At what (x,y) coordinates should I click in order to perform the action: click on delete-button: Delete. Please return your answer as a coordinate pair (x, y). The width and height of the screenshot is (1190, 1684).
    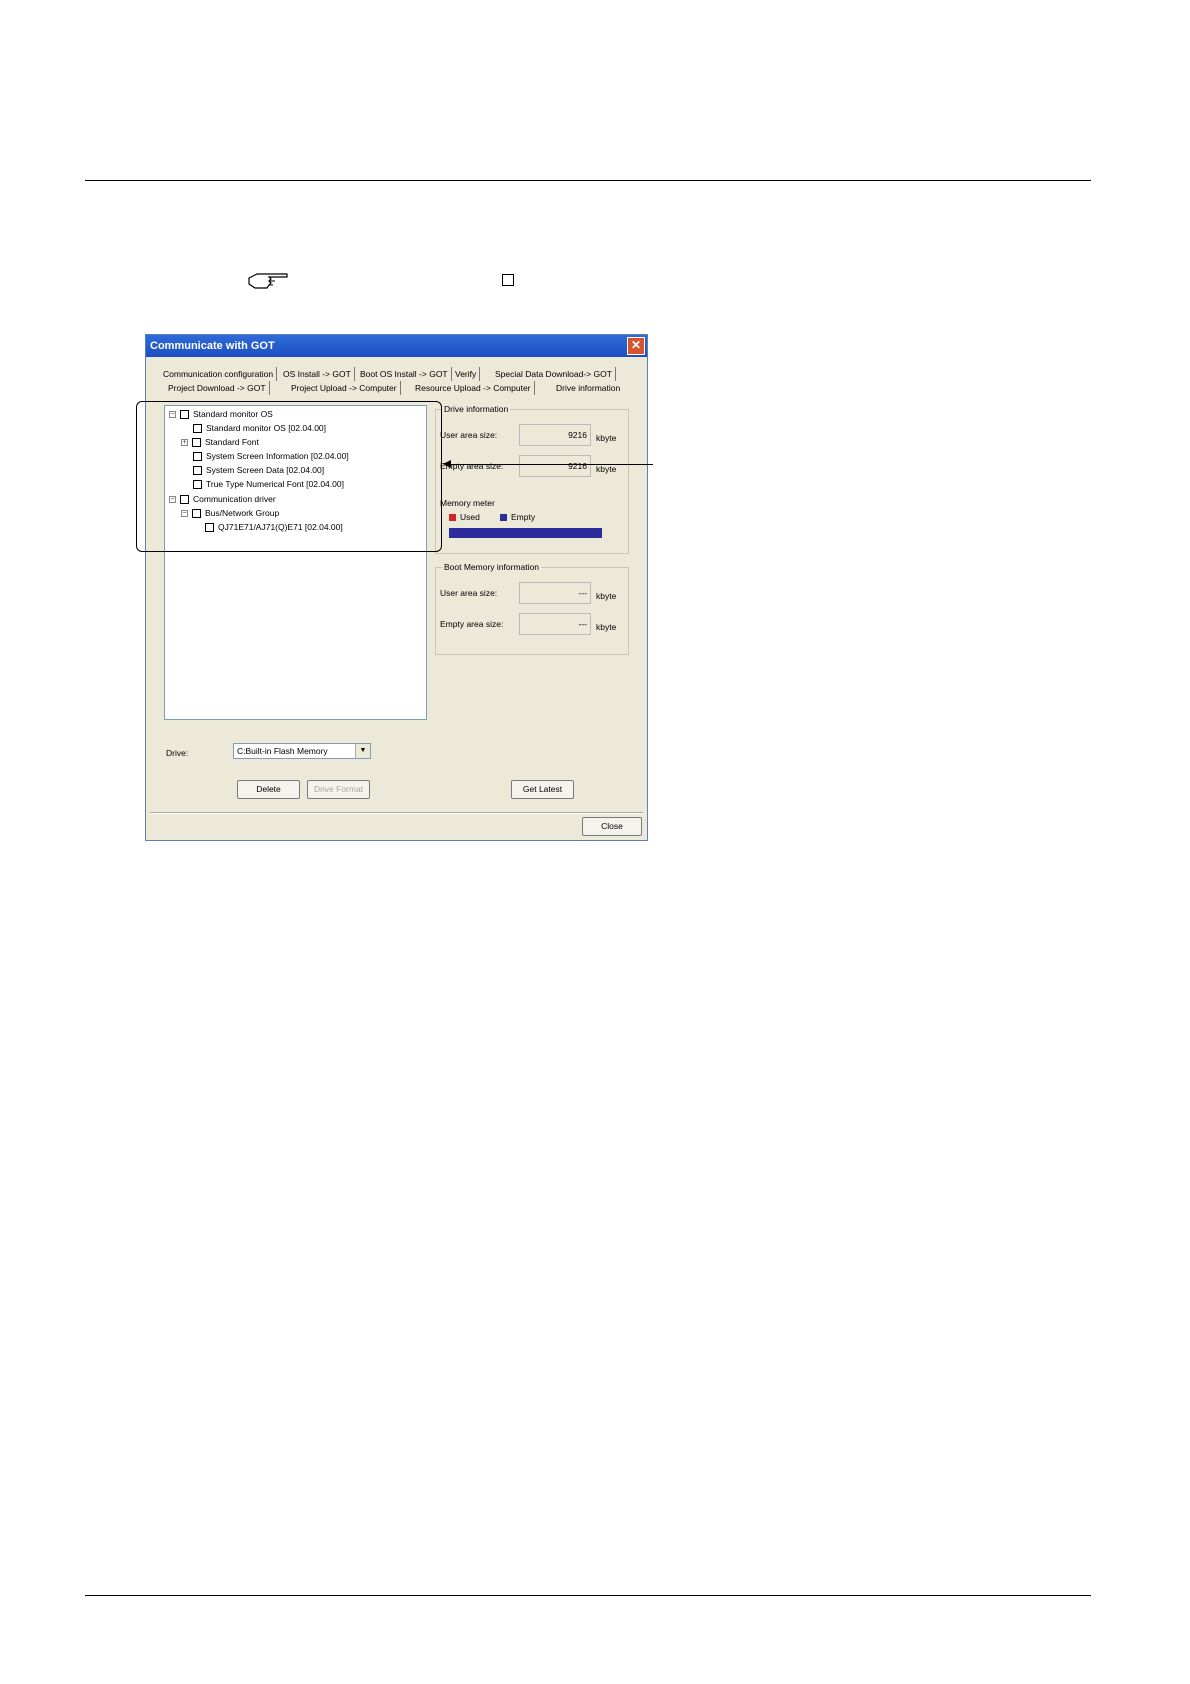
    Looking at the image, I should click on (268, 789).